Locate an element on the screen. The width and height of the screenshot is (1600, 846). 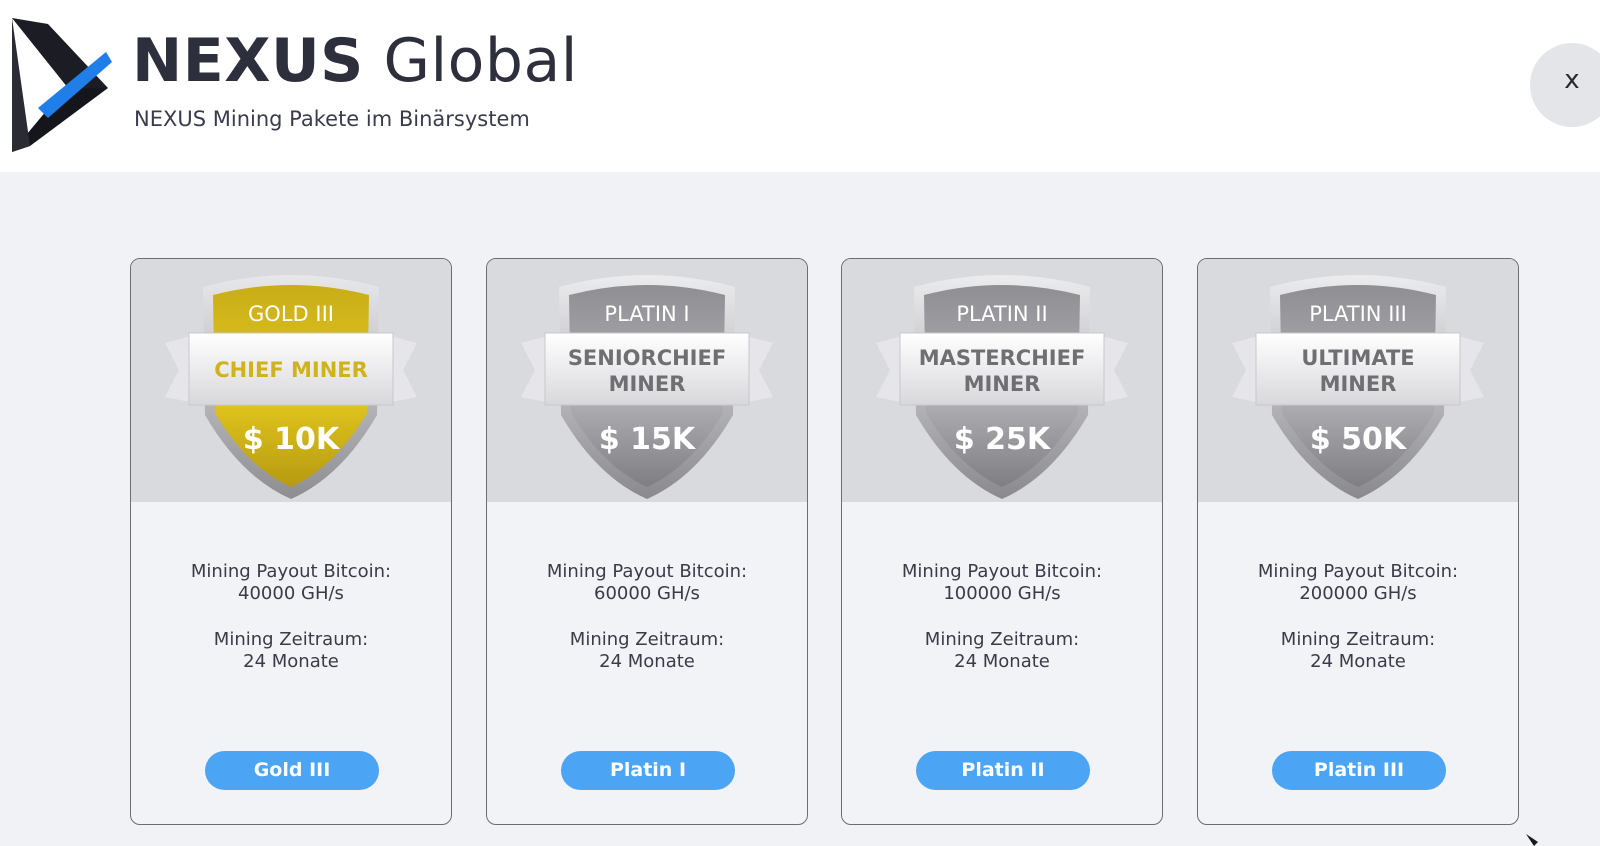
badge-title-line1-text: ULTIMATE is located at coordinates (1357, 358).